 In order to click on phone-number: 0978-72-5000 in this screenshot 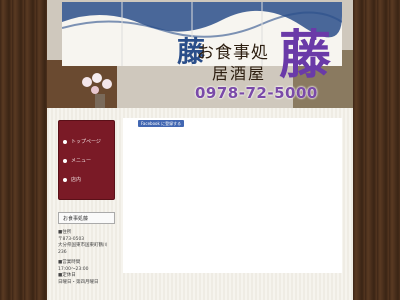, I will do `click(256, 93)`.